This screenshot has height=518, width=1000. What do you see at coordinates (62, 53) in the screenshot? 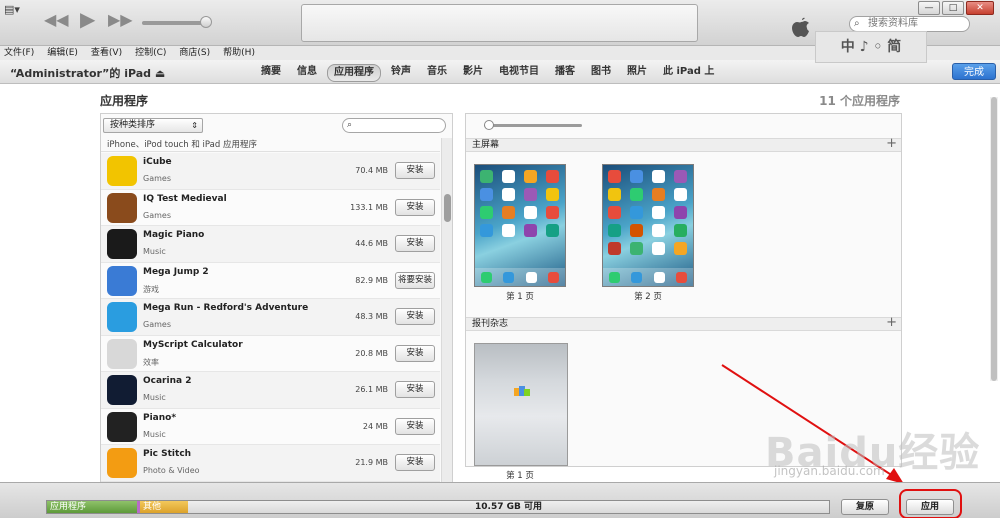
I see `menu-edit: 编辑(E)` at bounding box center [62, 53].